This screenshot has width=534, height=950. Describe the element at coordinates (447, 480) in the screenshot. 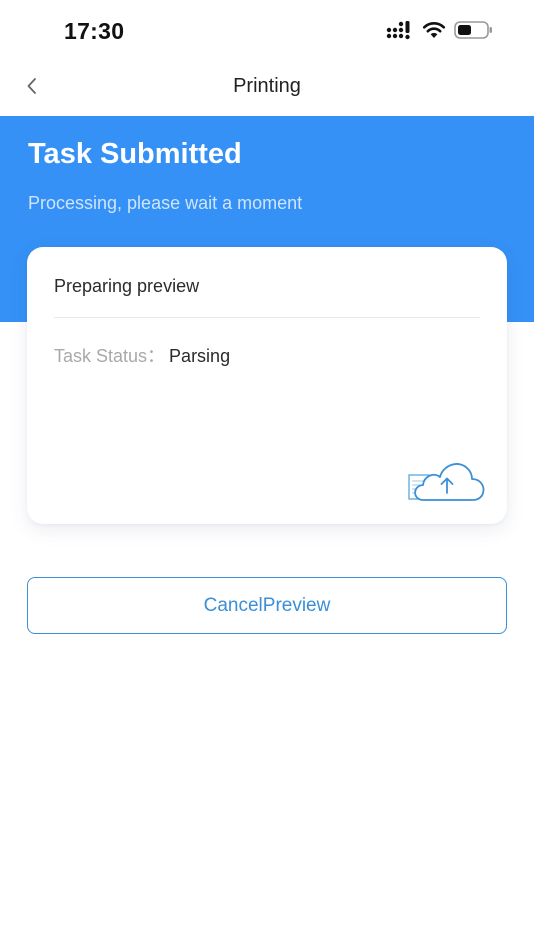

I see `cloud-upload-icon` at that location.